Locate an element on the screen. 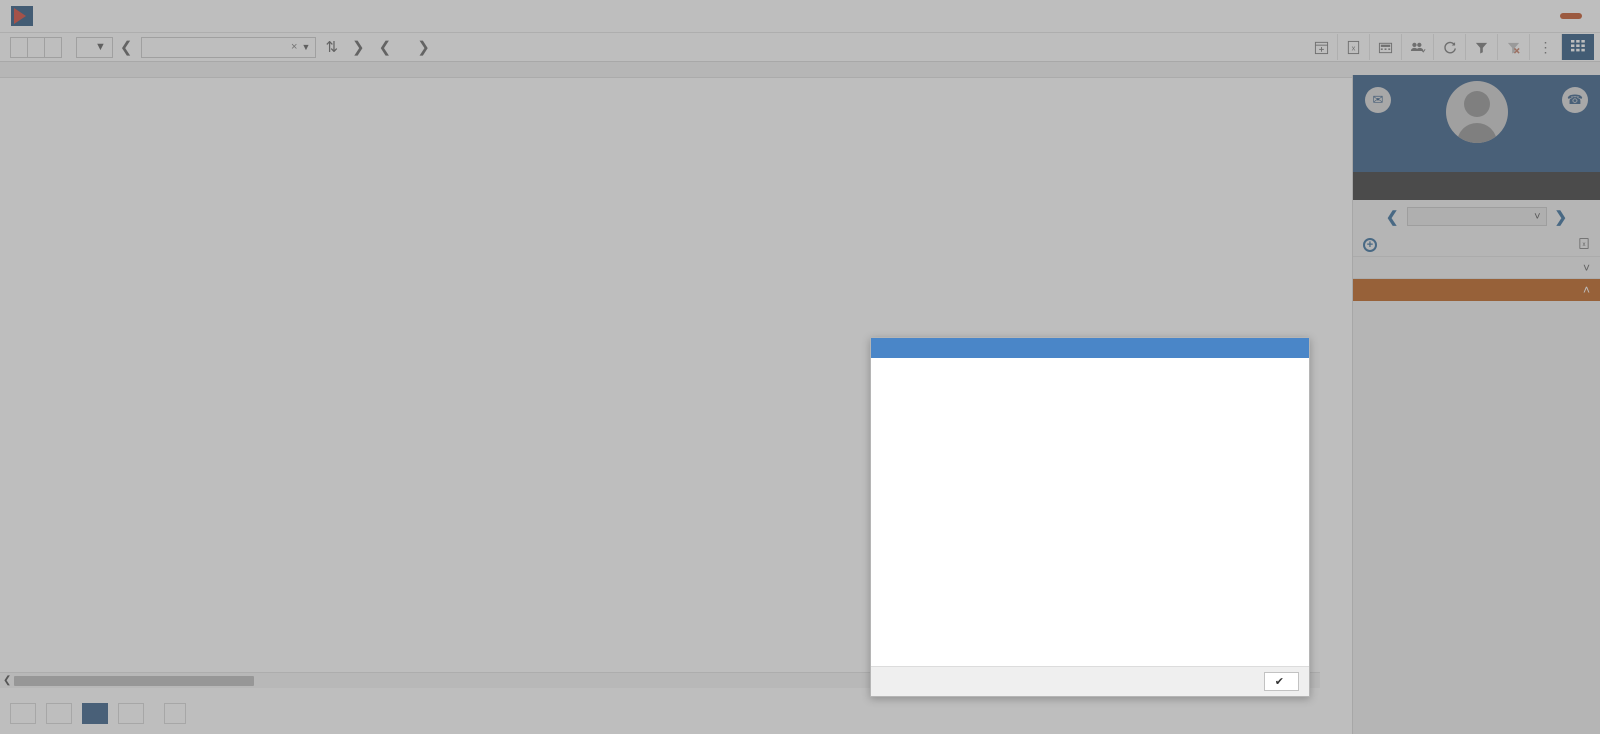  dialog-title-bar is located at coordinates (1090, 348).